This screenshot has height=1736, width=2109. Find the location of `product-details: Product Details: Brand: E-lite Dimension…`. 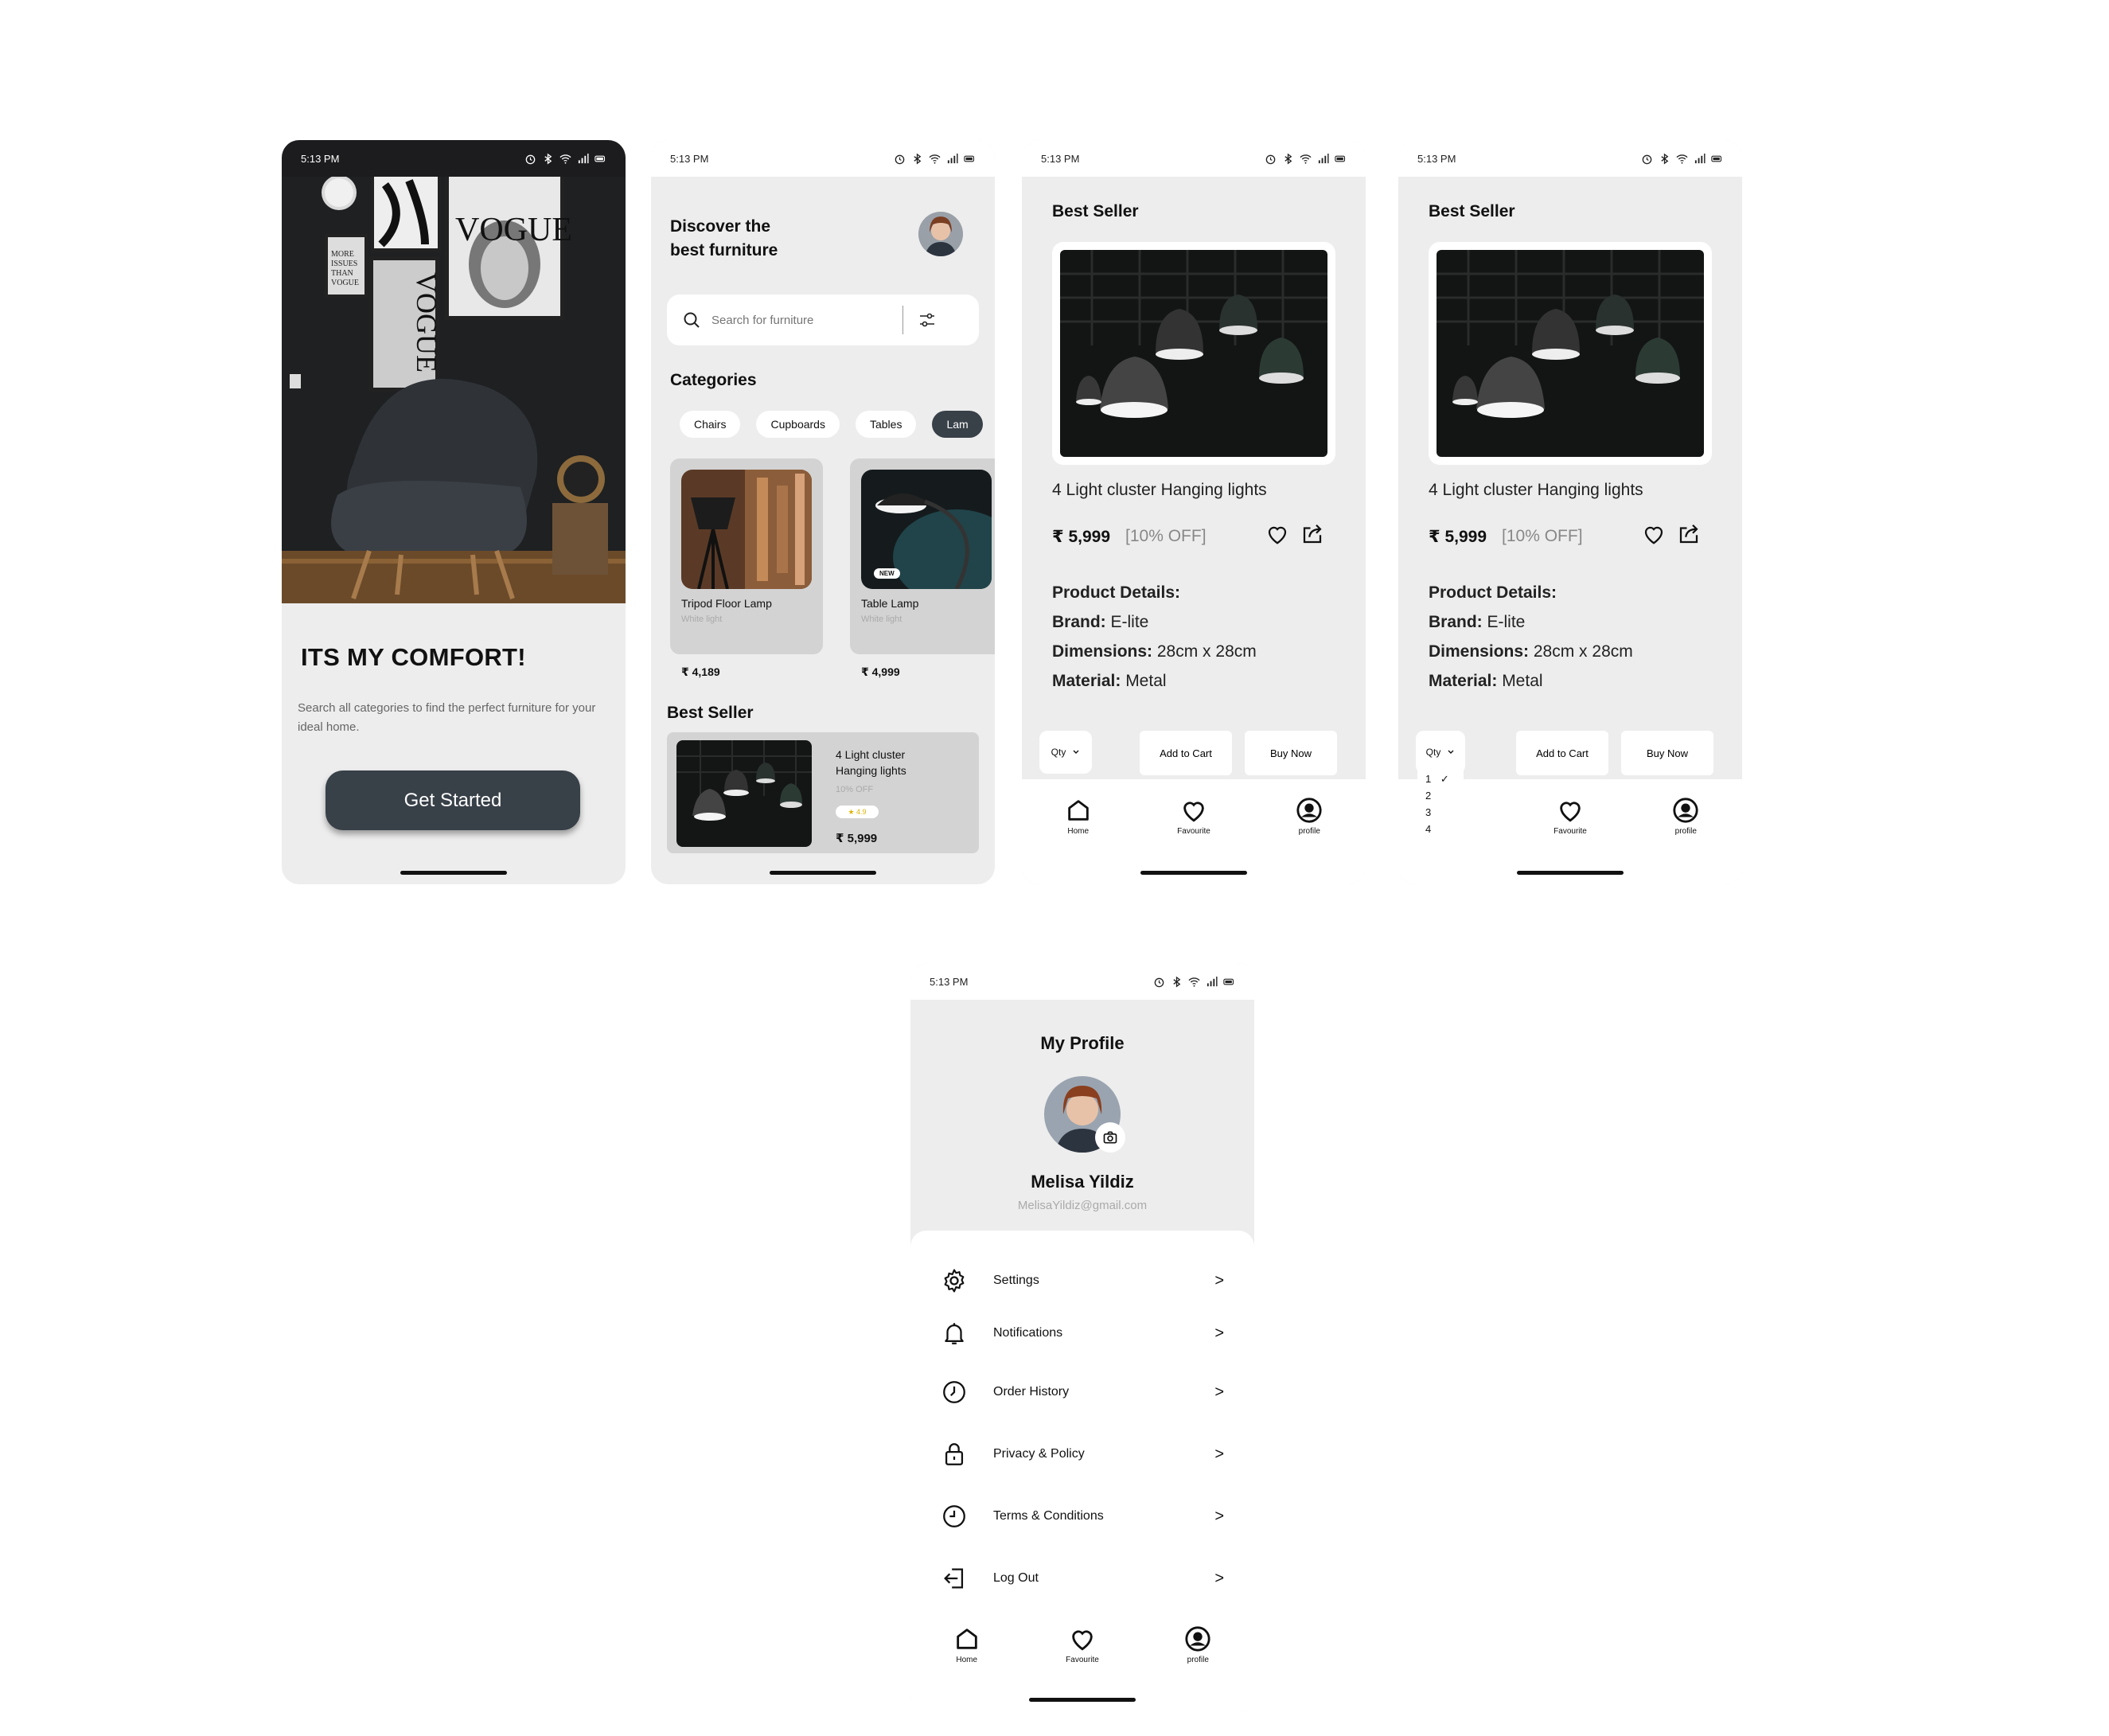

product-details: Product Details: Brand: E-lite Dimension… is located at coordinates (1531, 637).